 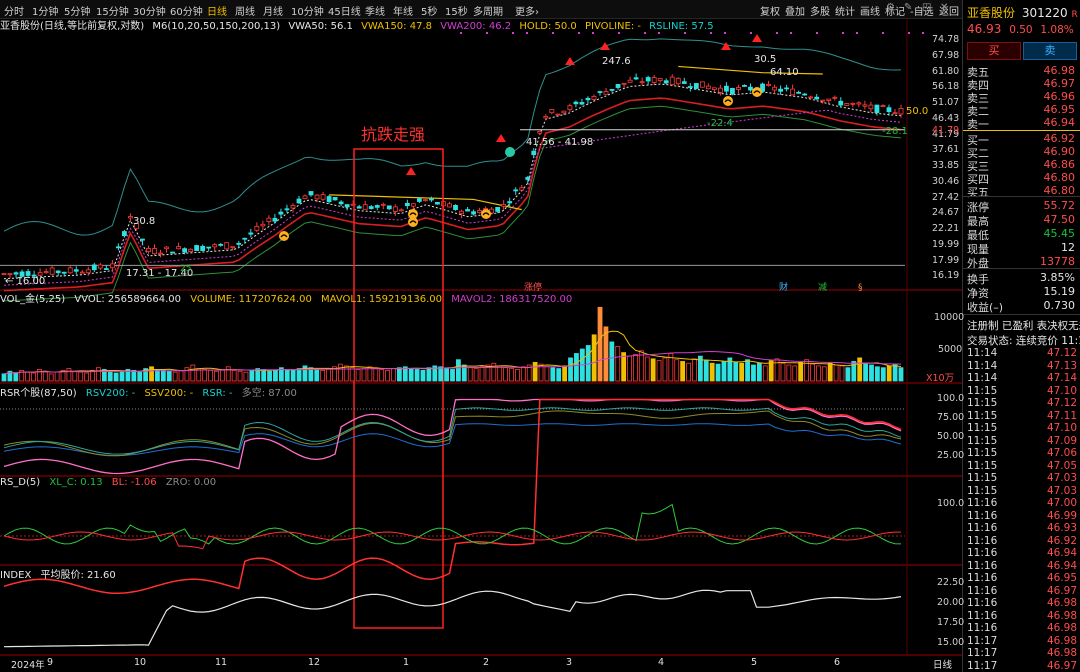 What do you see at coordinates (1061, 478) in the screenshot?
I see `trade-price: 47.03` at bounding box center [1061, 478].